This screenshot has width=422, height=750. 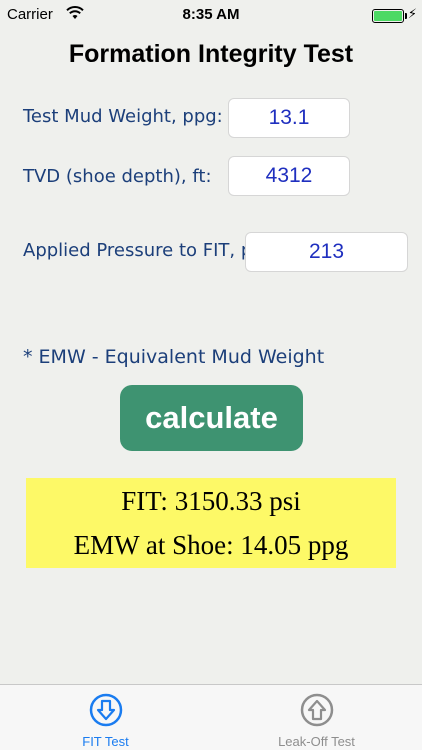 I want to click on battery-icon, so click(x=391, y=16).